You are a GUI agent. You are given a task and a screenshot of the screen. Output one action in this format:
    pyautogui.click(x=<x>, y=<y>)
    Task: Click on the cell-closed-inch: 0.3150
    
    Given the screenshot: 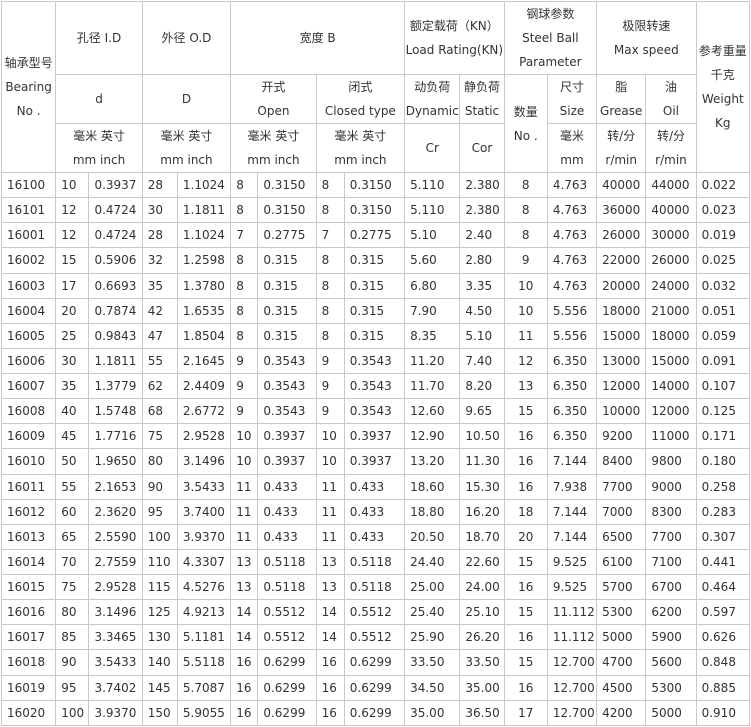 What is the action you would take?
    pyautogui.click(x=374, y=185)
    